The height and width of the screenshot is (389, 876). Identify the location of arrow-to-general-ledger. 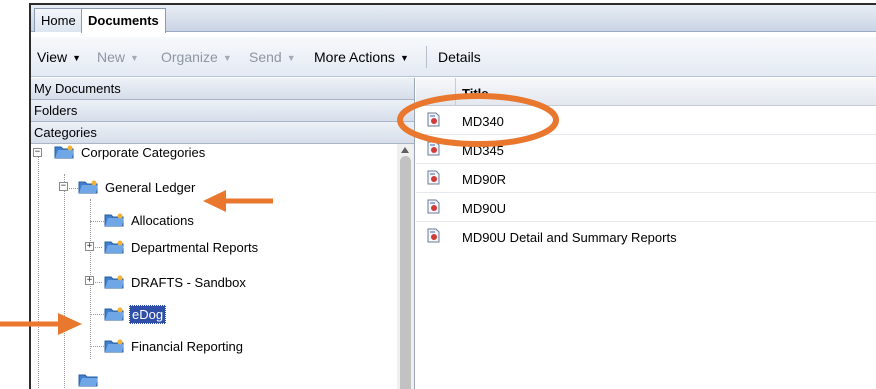
(238, 201).